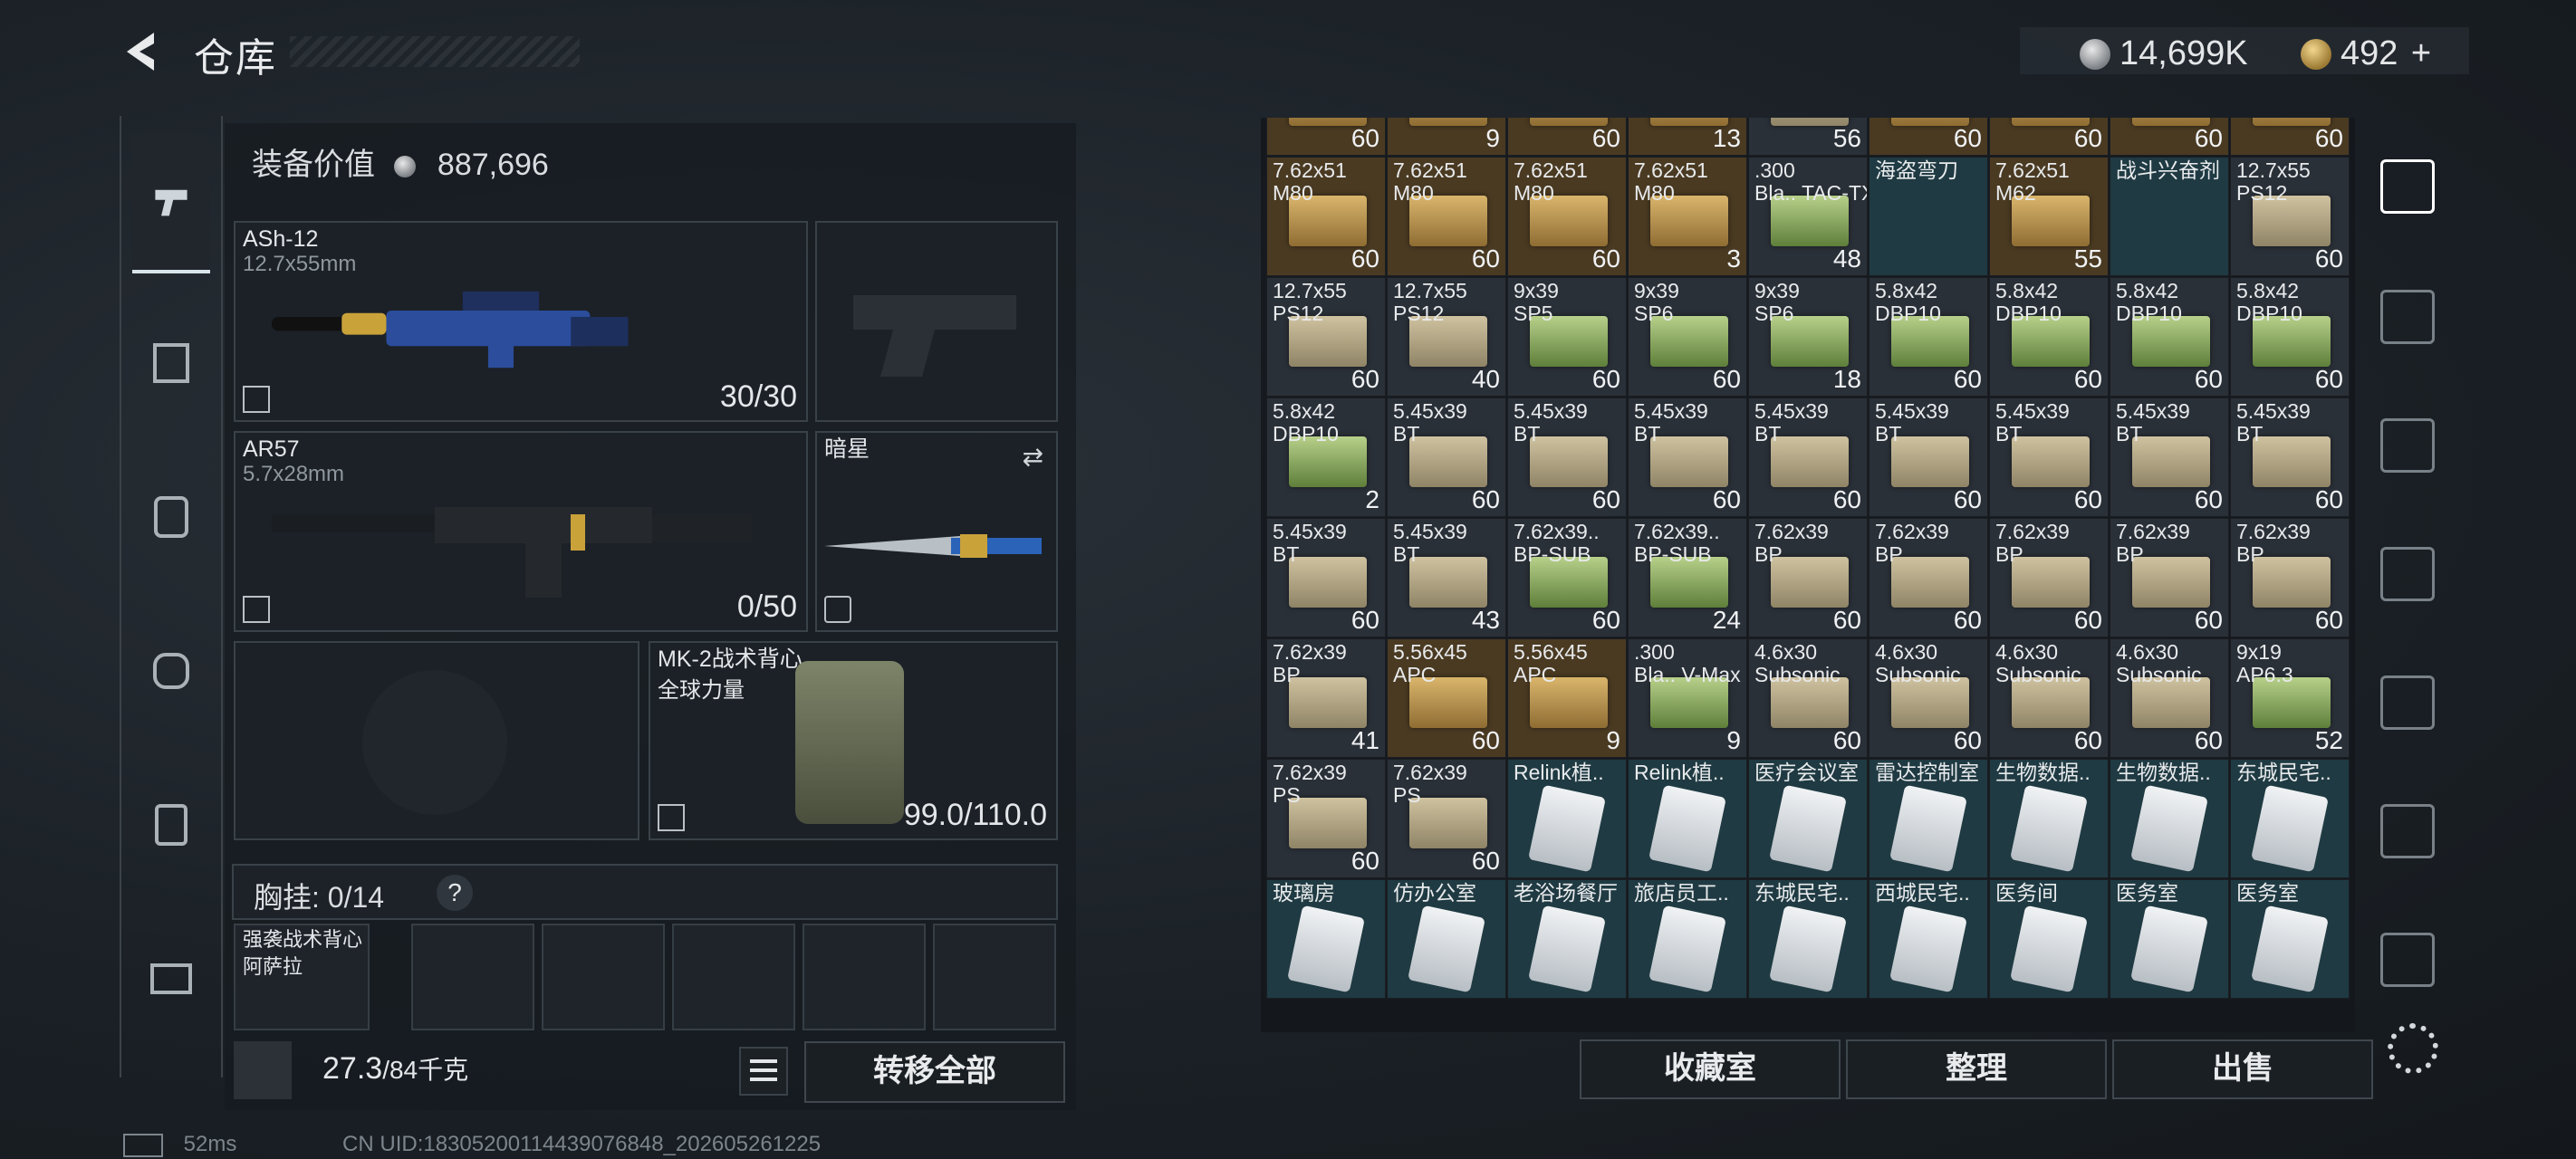 The image size is (2576, 1159). Describe the element at coordinates (455, 893) in the screenshot. I see `help-button: ?` at that location.